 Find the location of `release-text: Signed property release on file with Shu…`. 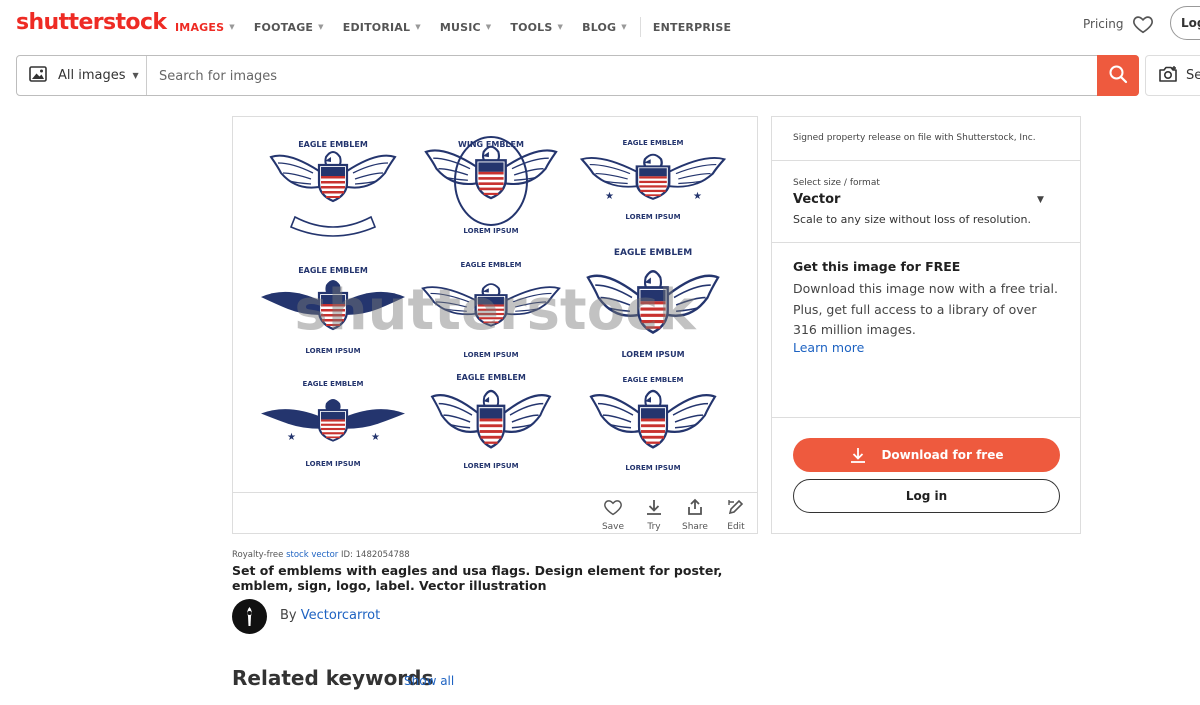

release-text: Signed property release on file with Shu… is located at coordinates (914, 138).